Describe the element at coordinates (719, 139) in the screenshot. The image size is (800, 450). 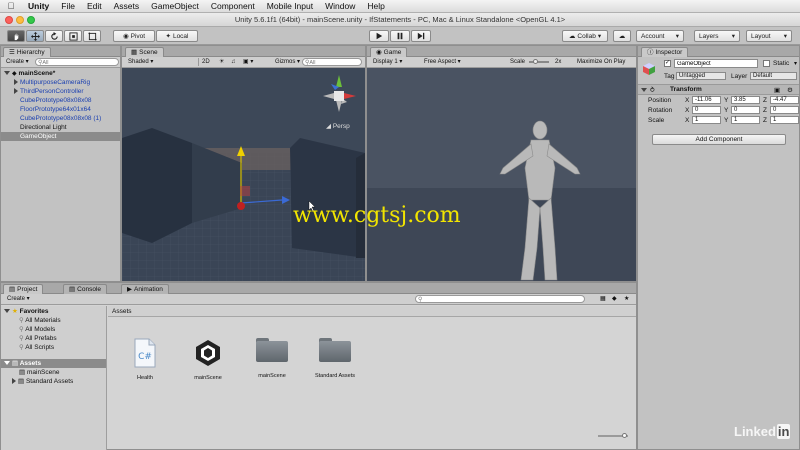
I see `add-component-button: Add Component` at that location.